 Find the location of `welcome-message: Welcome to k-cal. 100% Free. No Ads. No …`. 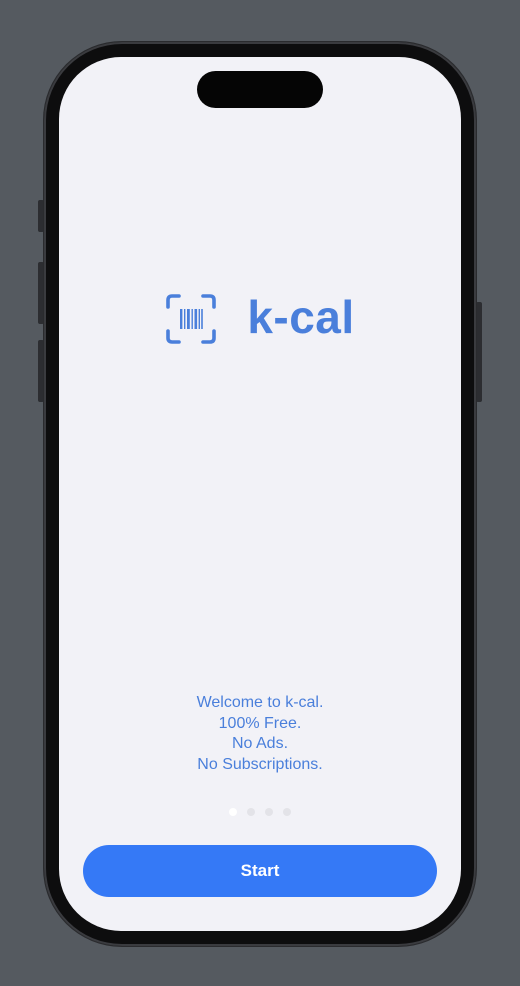

welcome-message: Welcome to k-cal. 100% Free. No Ads. No … is located at coordinates (260, 734).